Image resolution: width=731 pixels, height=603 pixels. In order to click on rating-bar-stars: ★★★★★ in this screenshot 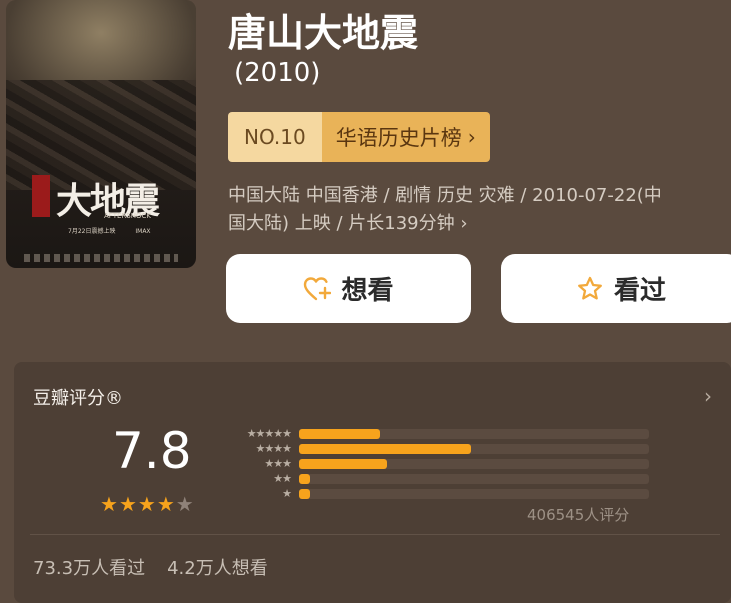, I will do `click(269, 433)`.